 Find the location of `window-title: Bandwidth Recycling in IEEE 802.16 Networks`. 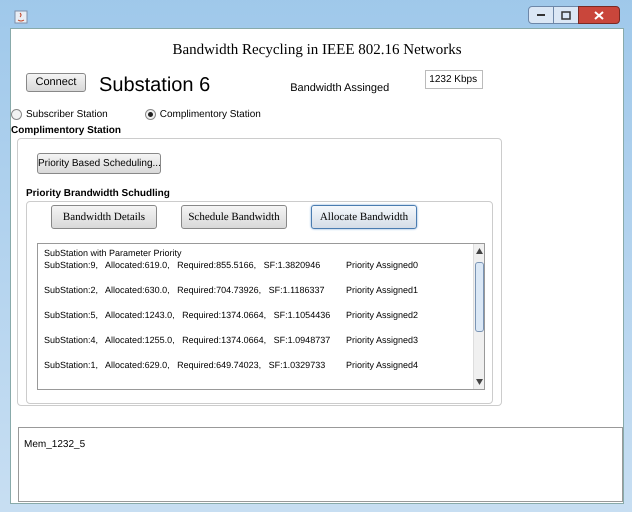

window-title: Bandwidth Recycling in IEEE 802.16 Networks is located at coordinates (317, 50).